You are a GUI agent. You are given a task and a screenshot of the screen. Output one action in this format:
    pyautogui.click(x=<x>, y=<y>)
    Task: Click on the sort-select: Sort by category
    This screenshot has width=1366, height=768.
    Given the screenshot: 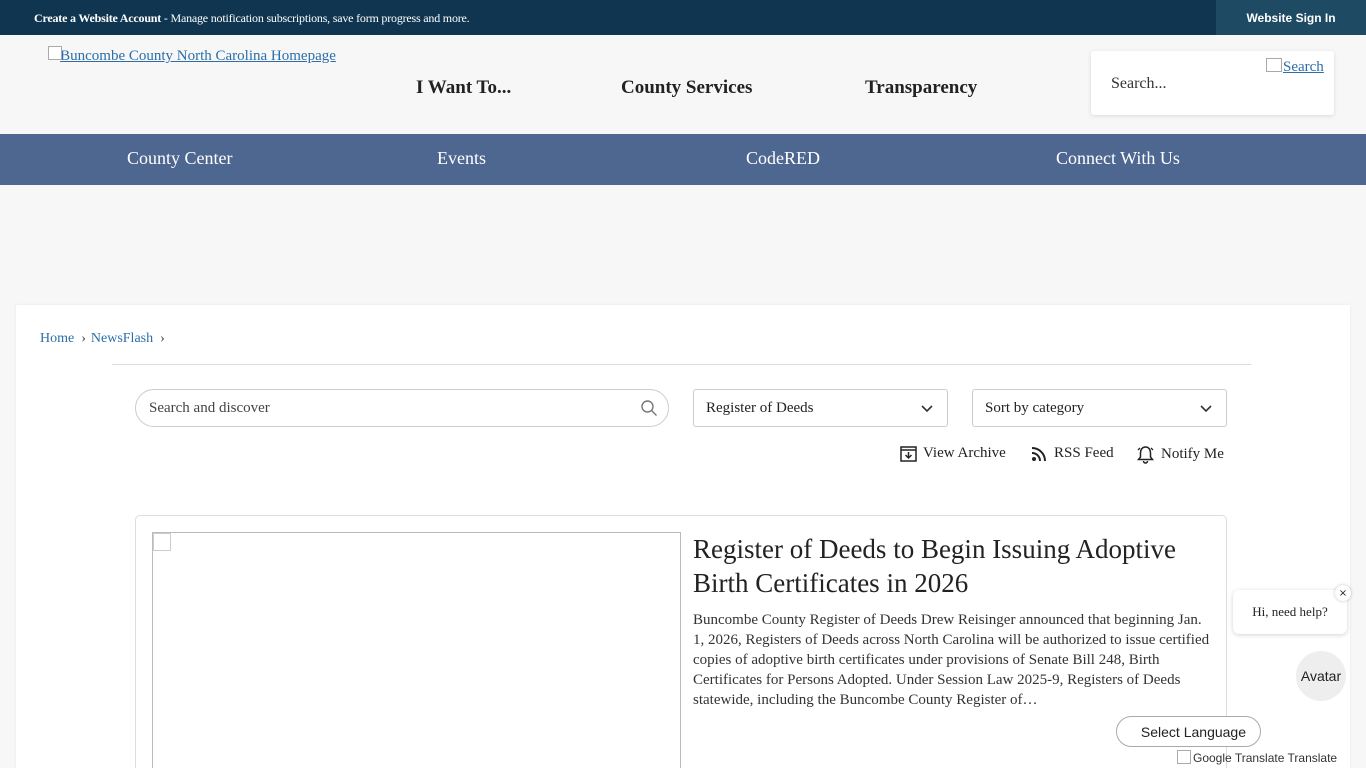 What is the action you would take?
    pyautogui.click(x=1099, y=408)
    